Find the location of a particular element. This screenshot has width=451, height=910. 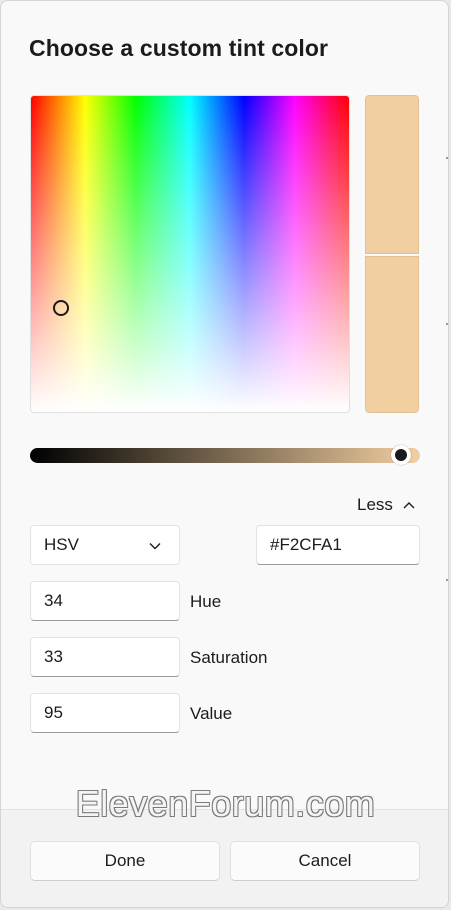

hex-input: #F2CFA1 is located at coordinates (338, 545).